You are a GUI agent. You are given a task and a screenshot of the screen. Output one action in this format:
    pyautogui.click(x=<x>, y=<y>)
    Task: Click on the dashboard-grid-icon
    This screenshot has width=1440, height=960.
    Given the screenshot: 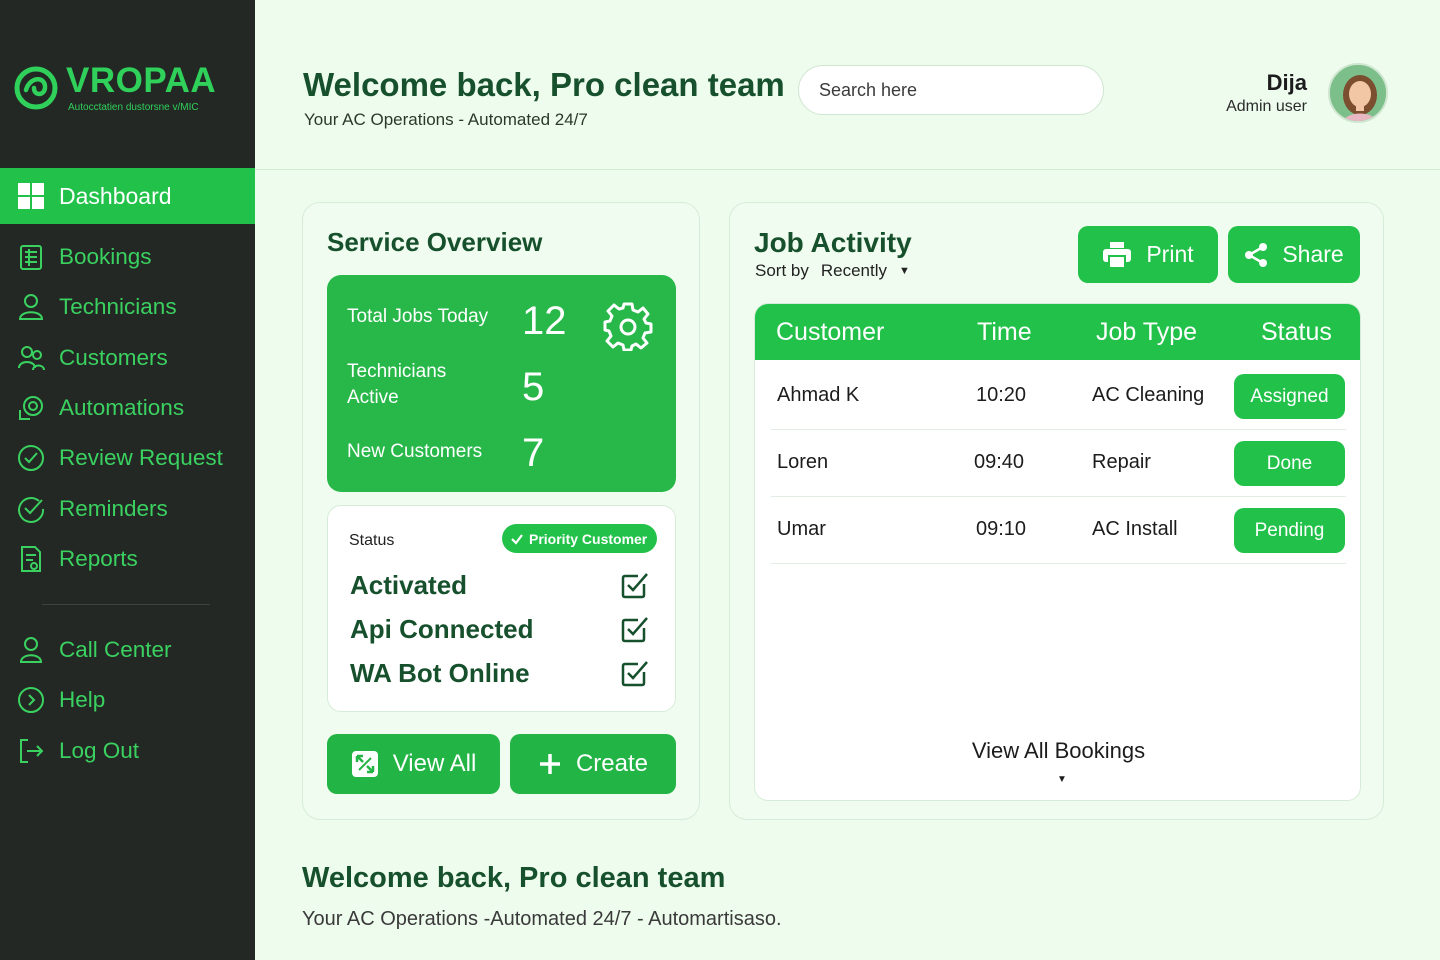 What is the action you would take?
    pyautogui.click(x=31, y=196)
    